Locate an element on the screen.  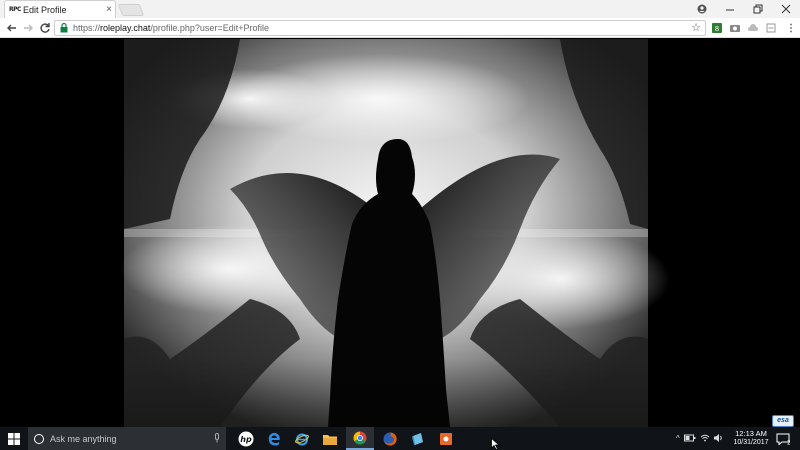
bookmark-star-icon: ☆ is located at coordinates (696, 28).